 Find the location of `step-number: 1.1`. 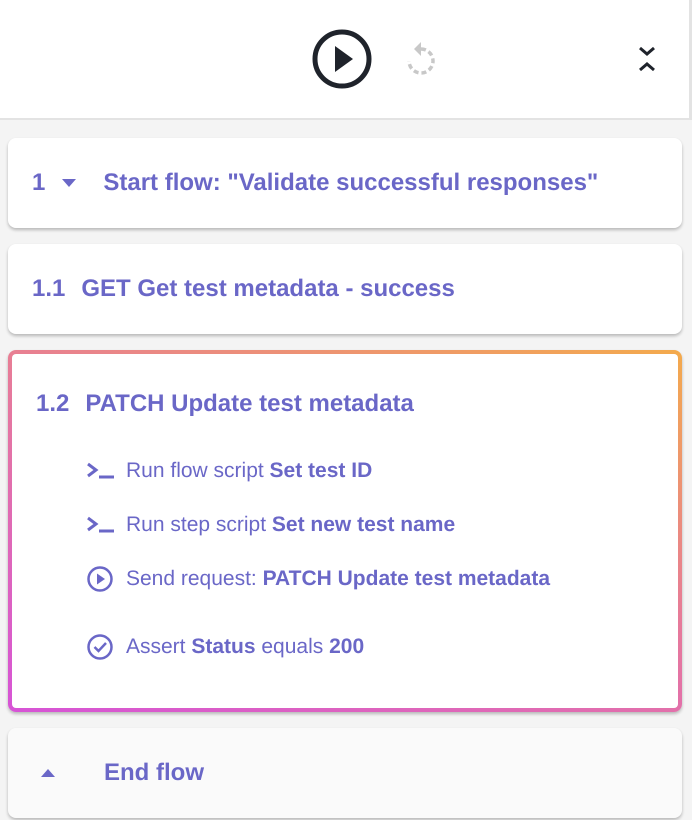

step-number: 1.1 is located at coordinates (49, 289).